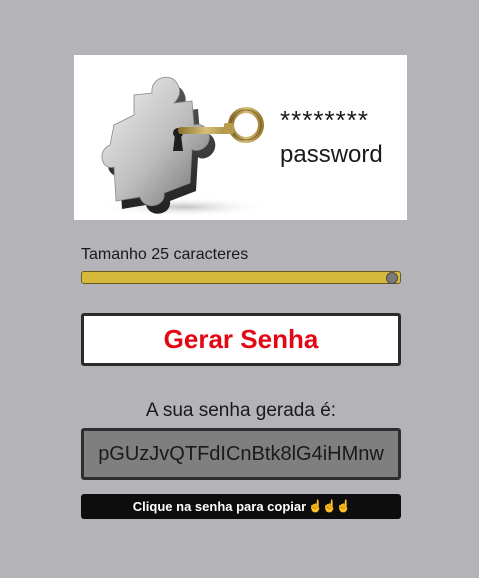 This screenshot has width=479, height=578. I want to click on hero-stars-text: ********, so click(324, 120).